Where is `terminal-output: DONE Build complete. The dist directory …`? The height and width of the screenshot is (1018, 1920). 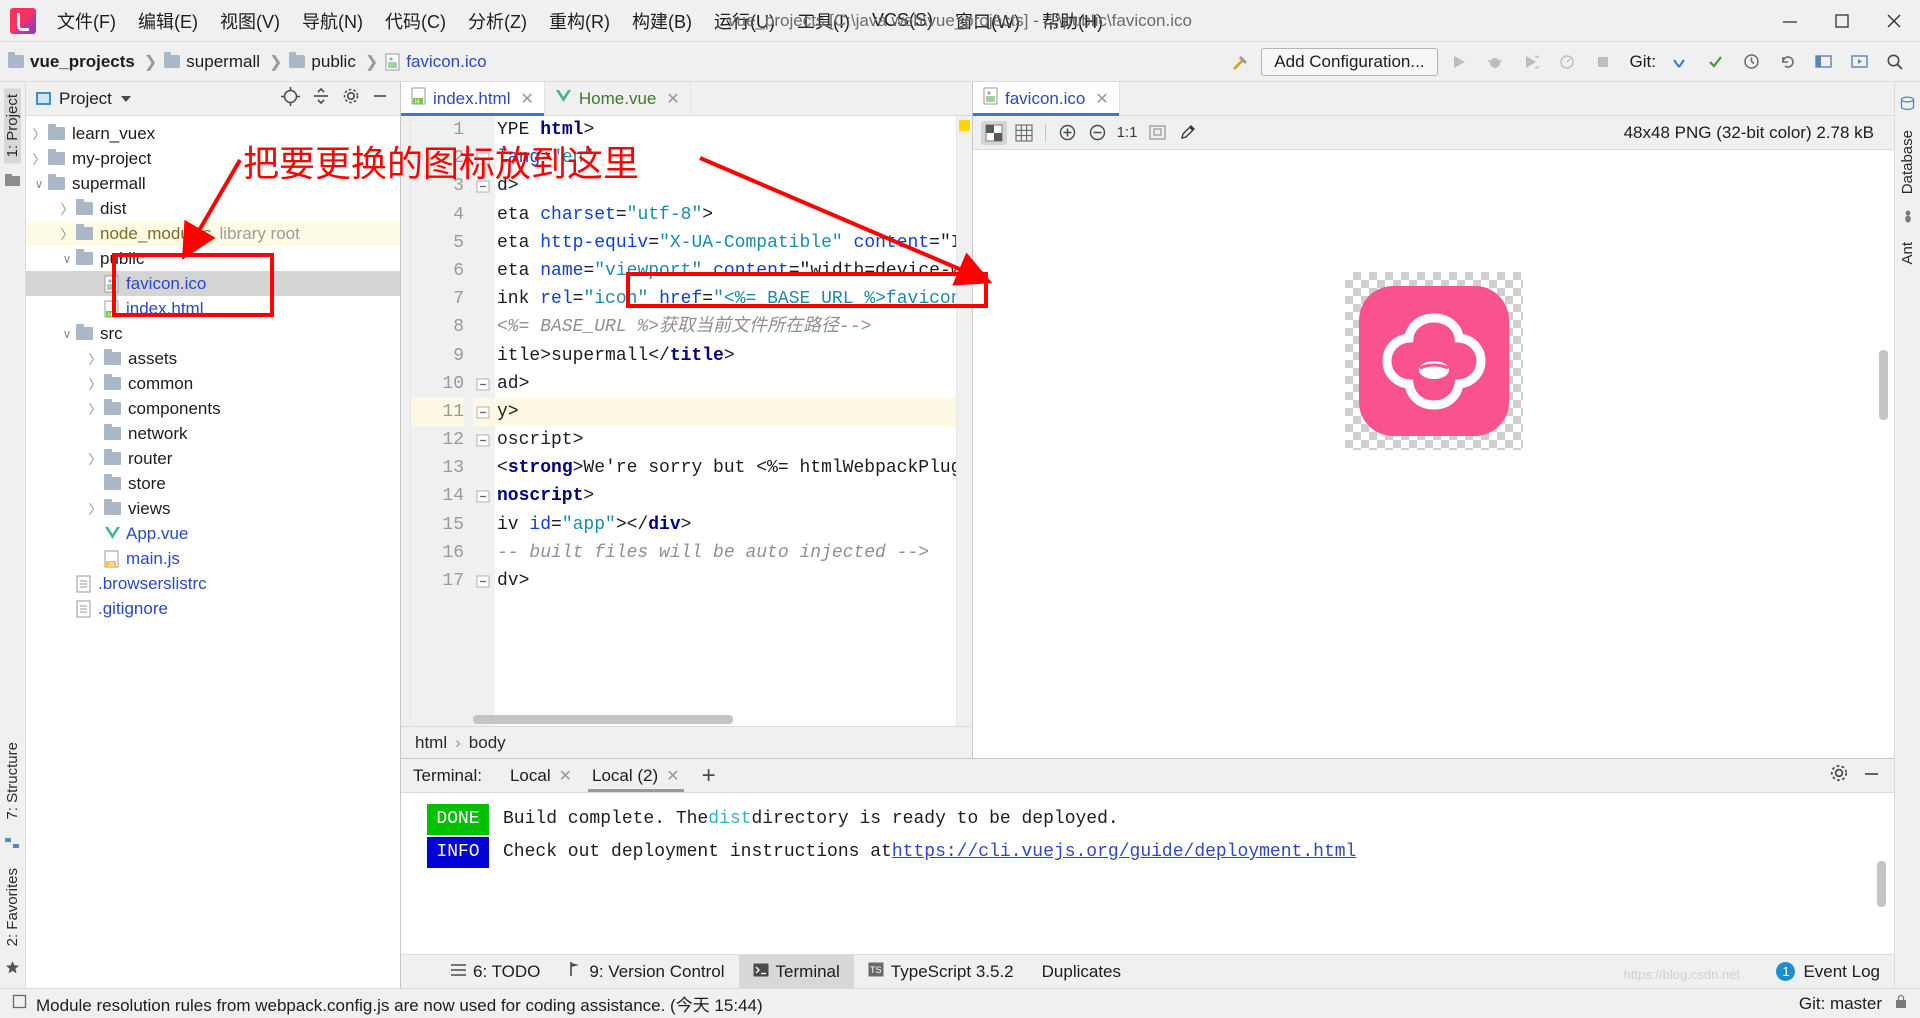 terminal-output: DONE Build complete. The dist directory … is located at coordinates (1147, 873).